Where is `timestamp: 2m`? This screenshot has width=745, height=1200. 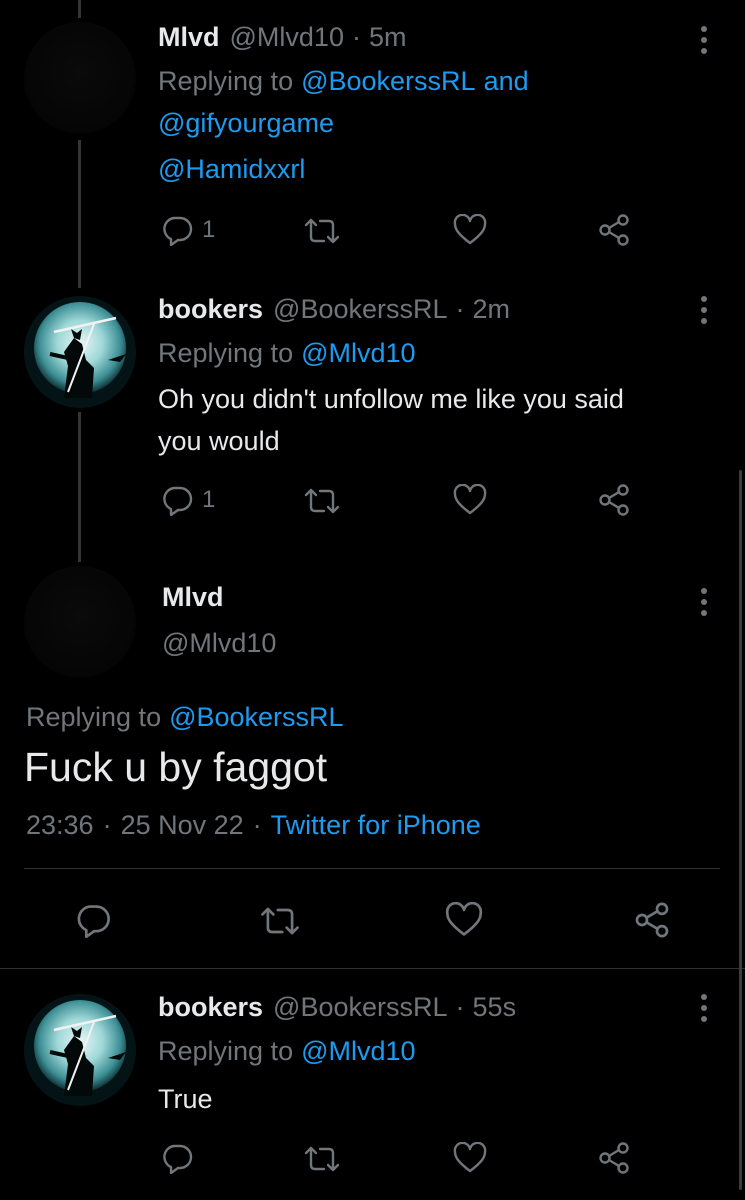
timestamp: 2m is located at coordinates (492, 309).